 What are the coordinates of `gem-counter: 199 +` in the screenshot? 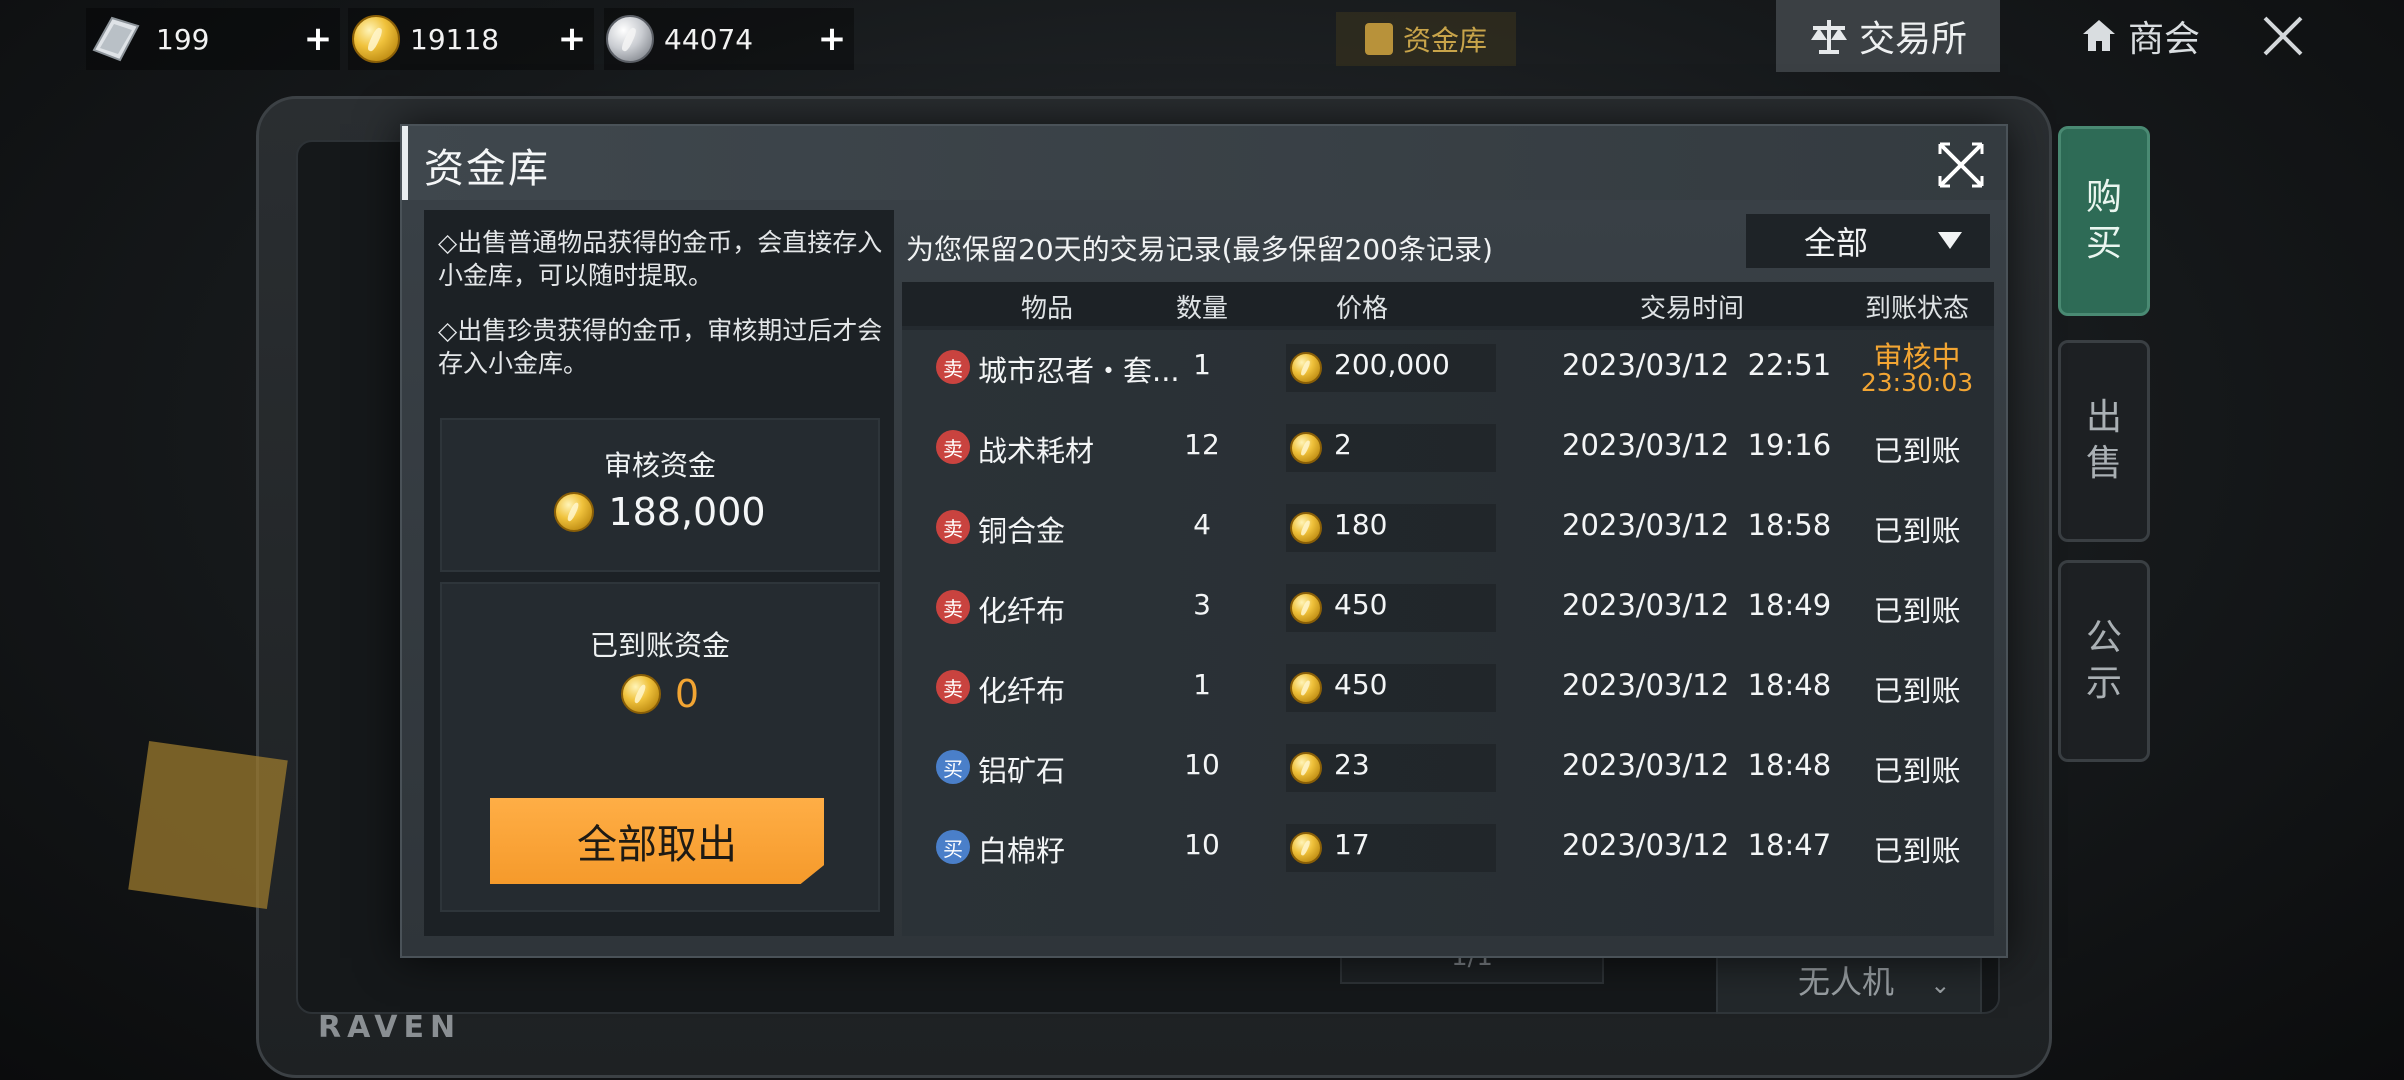 It's located at (213, 39).